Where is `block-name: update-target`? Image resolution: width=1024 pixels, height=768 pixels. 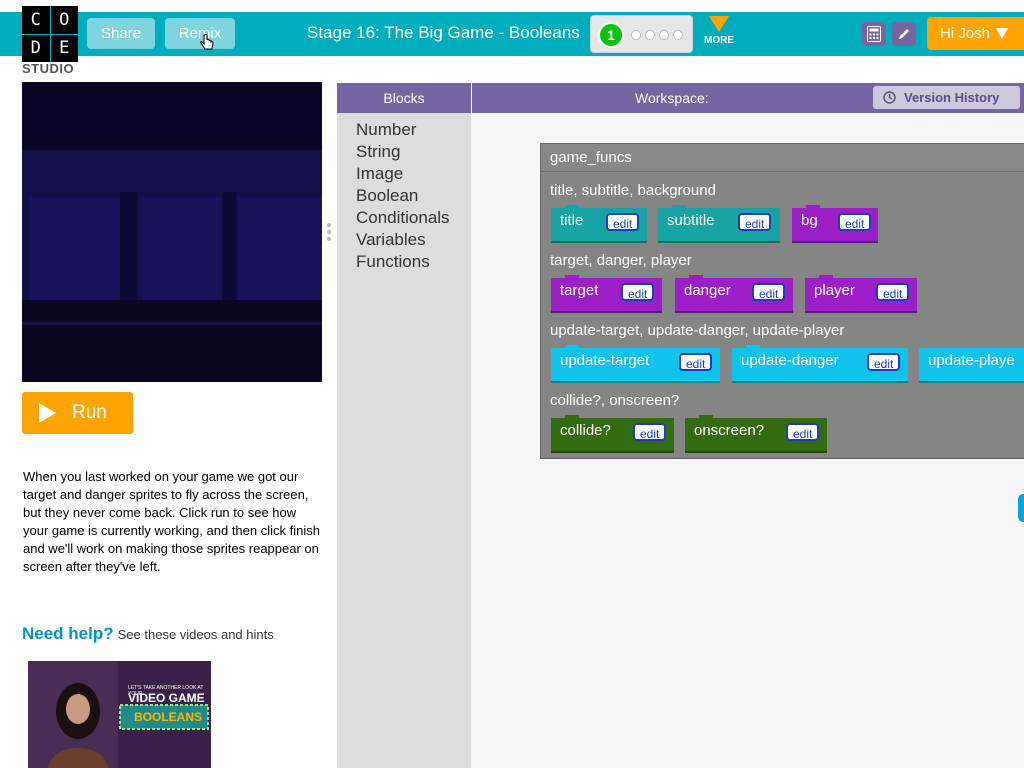 block-name: update-target is located at coordinates (605, 360).